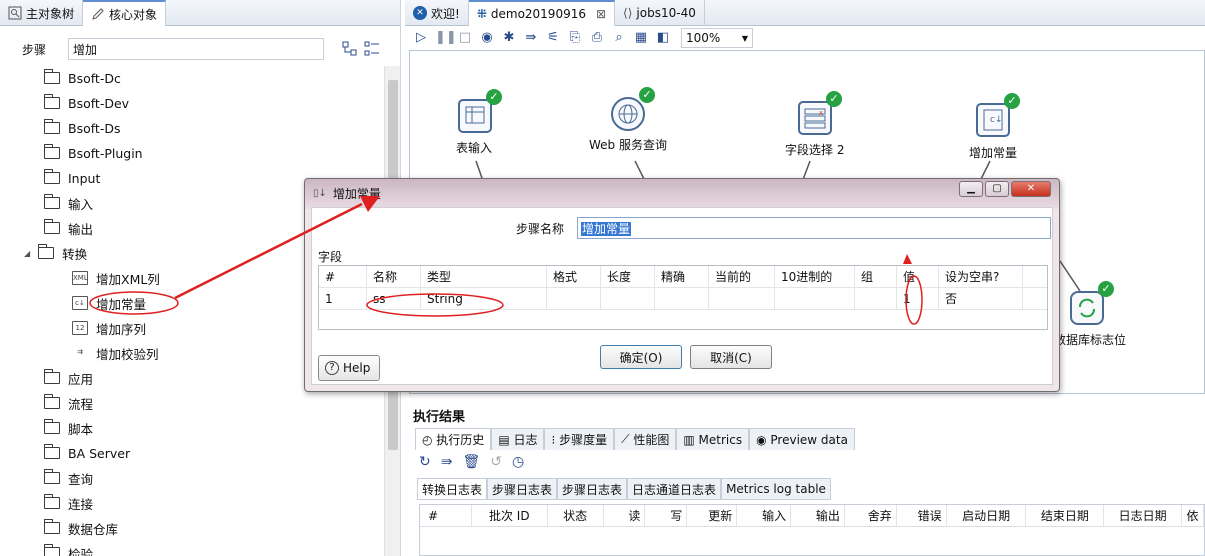 The height and width of the screenshot is (556, 1205). Describe the element at coordinates (465, 38) in the screenshot. I see `stop-icon: □` at that location.